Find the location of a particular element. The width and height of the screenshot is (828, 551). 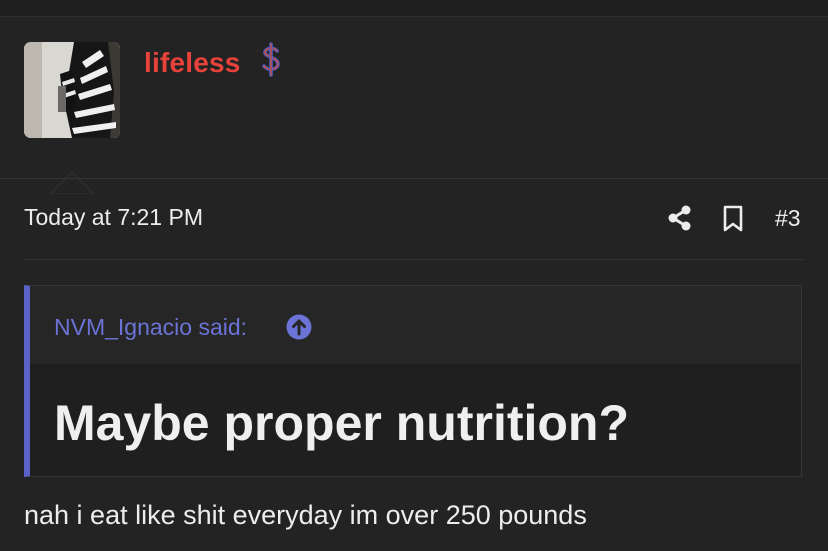

post-timestamp: Today at 7:21 PM is located at coordinates (113, 217).